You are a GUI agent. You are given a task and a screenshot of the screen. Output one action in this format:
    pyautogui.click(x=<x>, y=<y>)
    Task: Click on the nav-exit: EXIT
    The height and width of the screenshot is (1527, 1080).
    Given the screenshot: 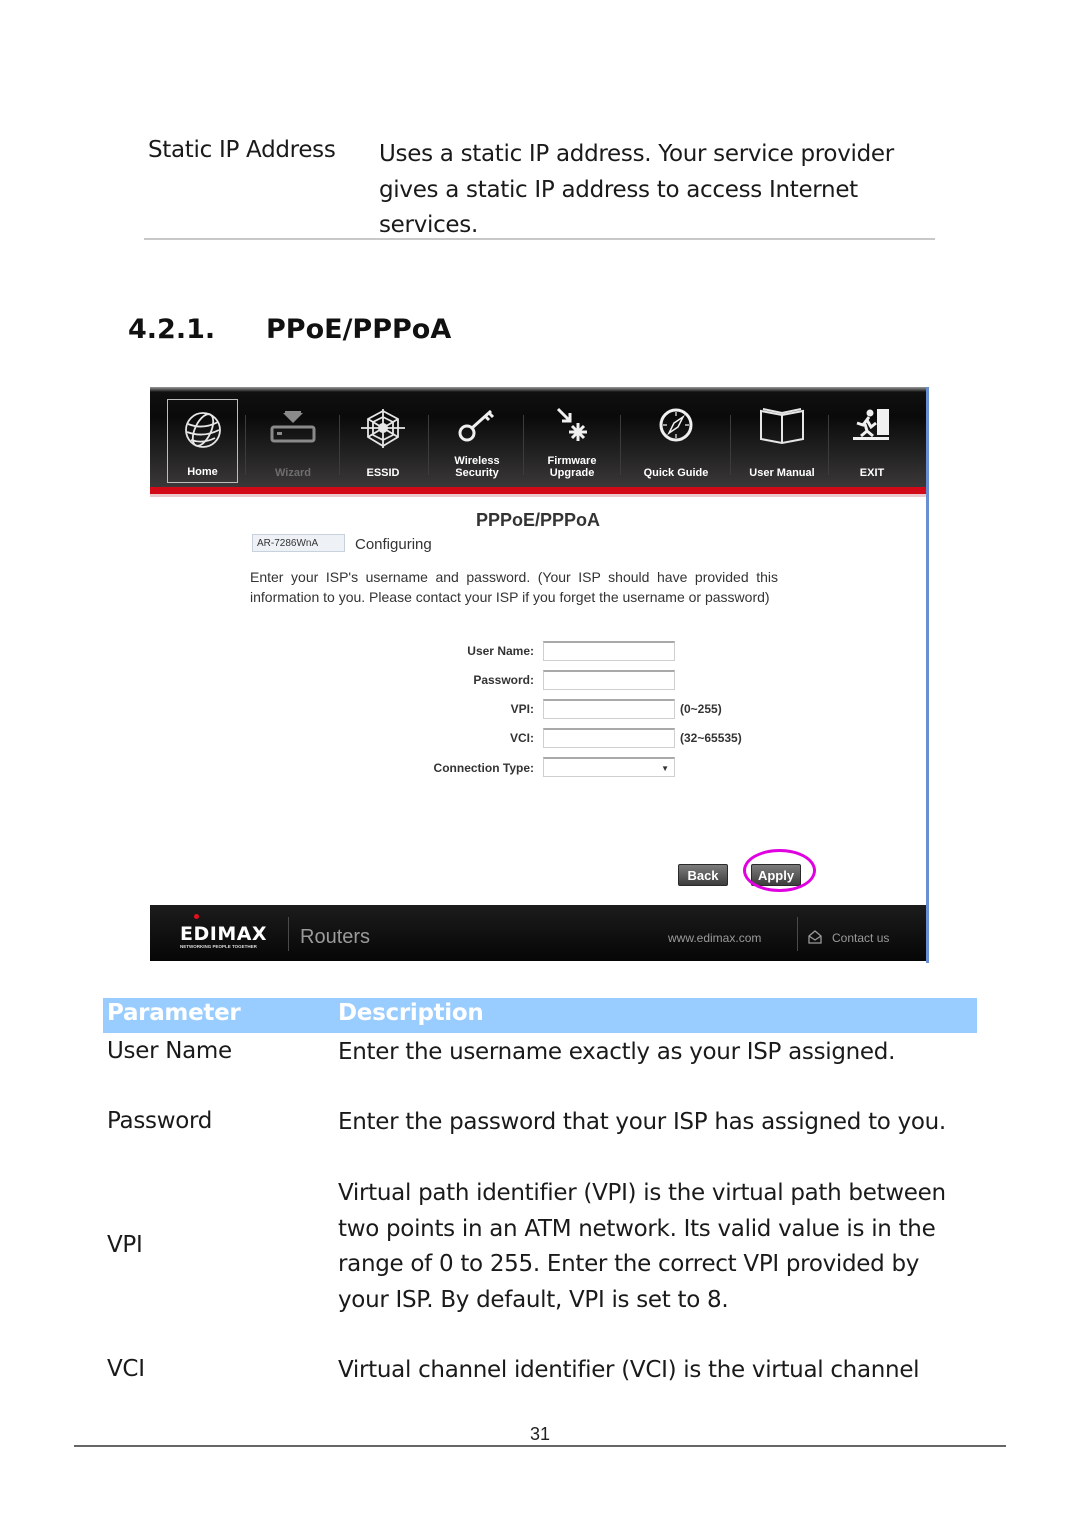 What is the action you would take?
    pyautogui.click(x=872, y=441)
    